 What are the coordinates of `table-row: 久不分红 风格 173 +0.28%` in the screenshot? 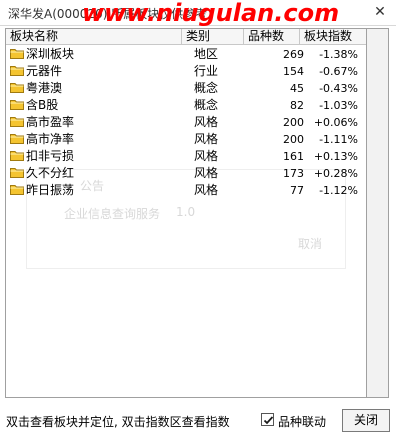 It's located at (186, 173).